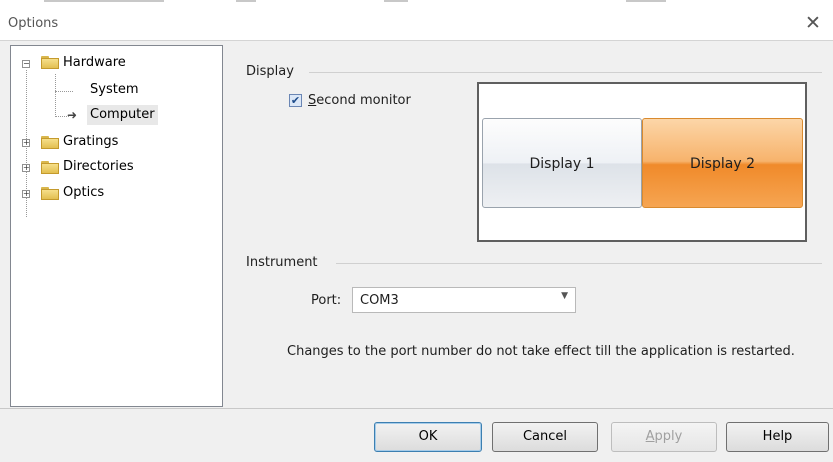 Image resolution: width=833 pixels, height=462 pixels. What do you see at coordinates (84, 192) in the screenshot?
I see `tree-item-label: Optics` at bounding box center [84, 192].